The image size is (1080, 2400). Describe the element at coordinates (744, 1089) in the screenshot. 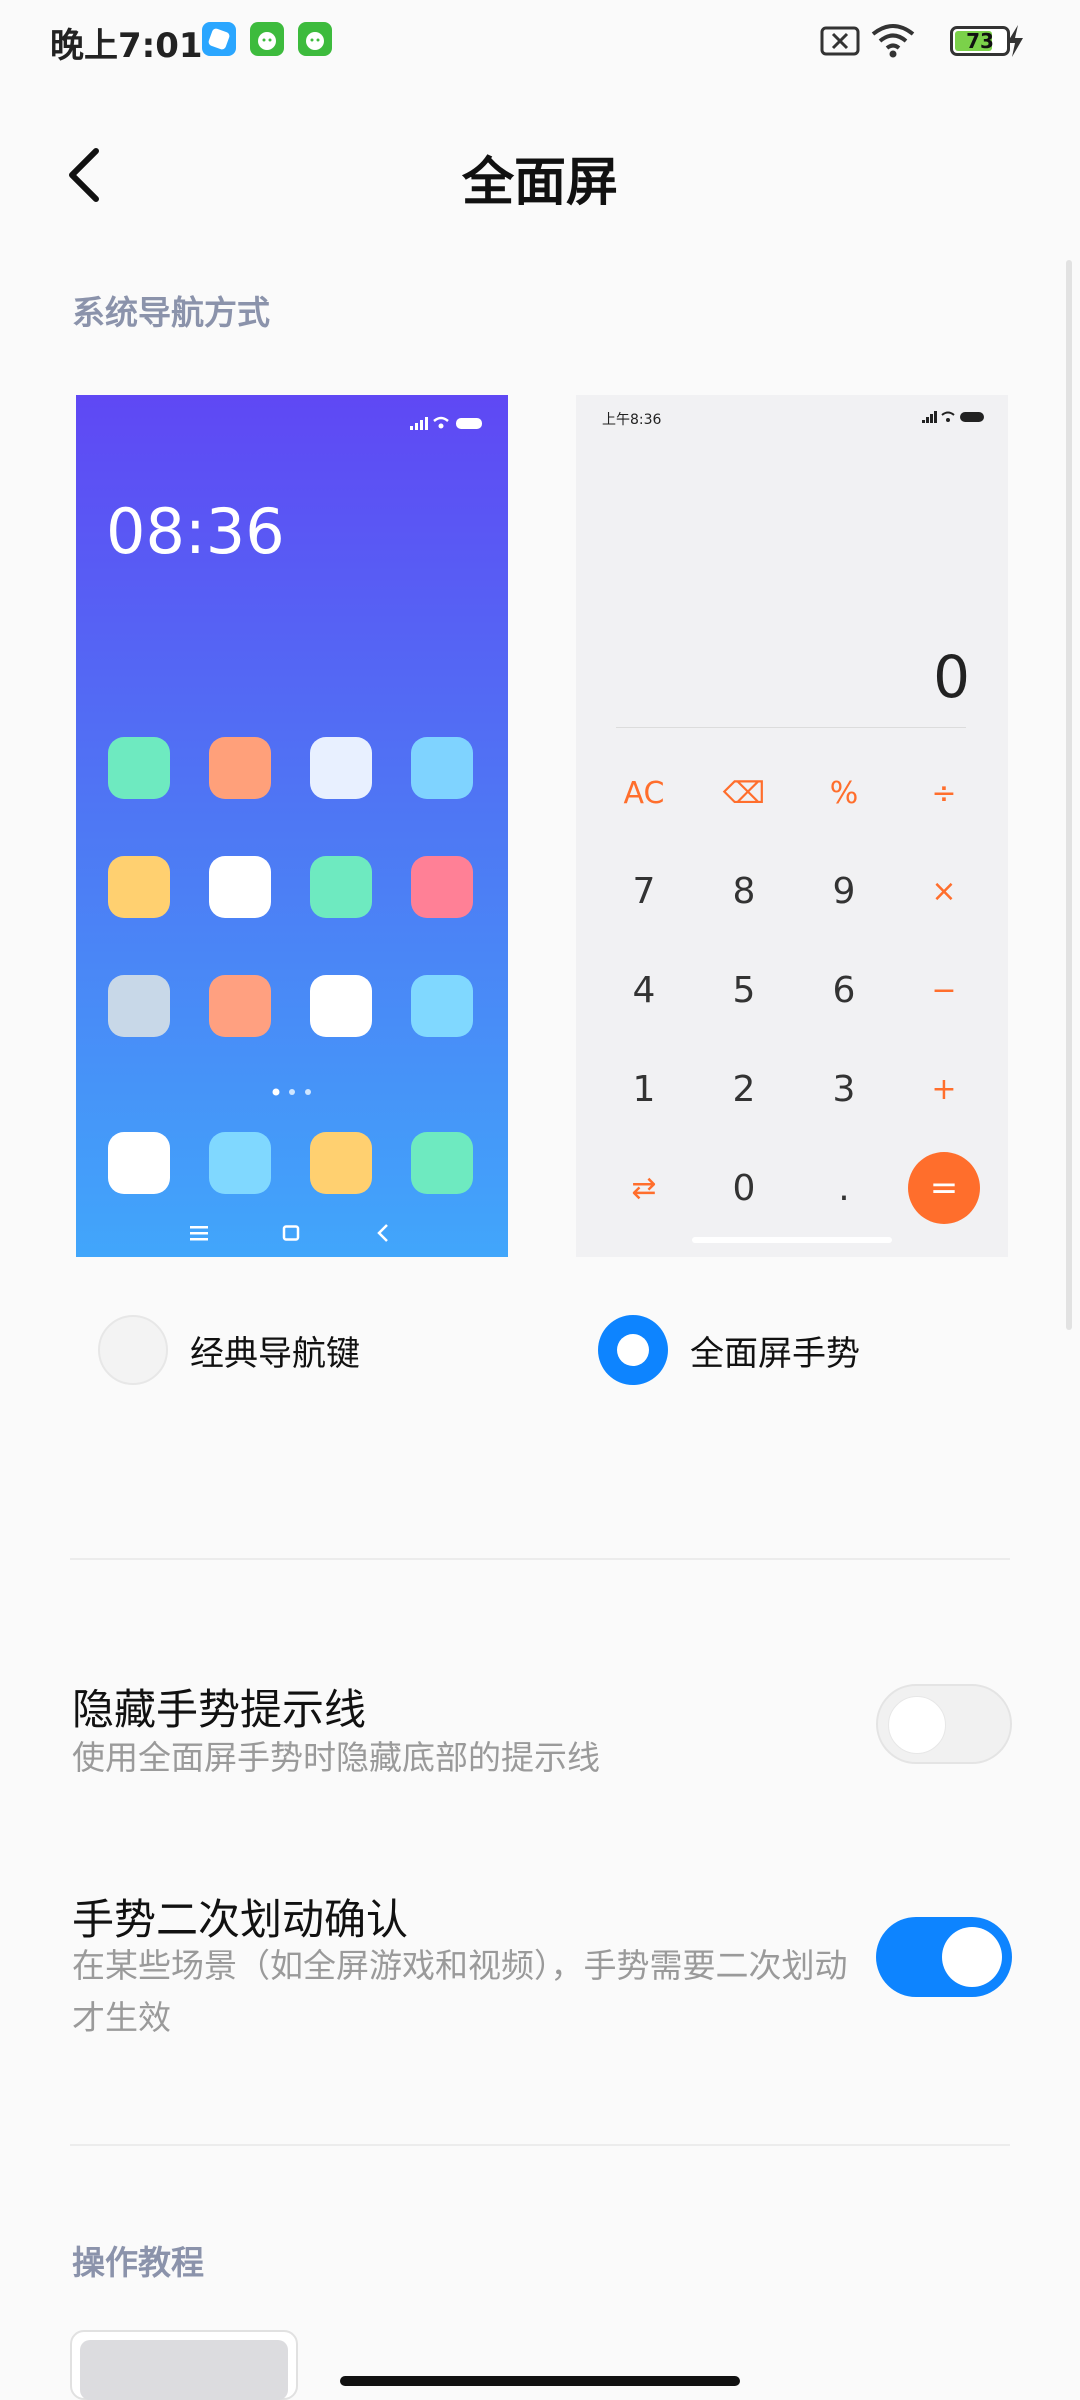

I see `calculator-key: 2` at that location.